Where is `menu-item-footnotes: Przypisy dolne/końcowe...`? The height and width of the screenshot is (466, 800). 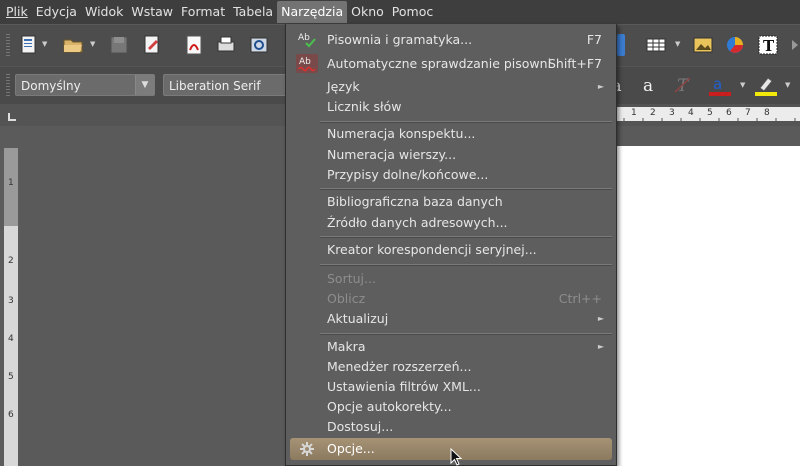
menu-item-footnotes: Przypisy dolne/końcowe... is located at coordinates (451, 174).